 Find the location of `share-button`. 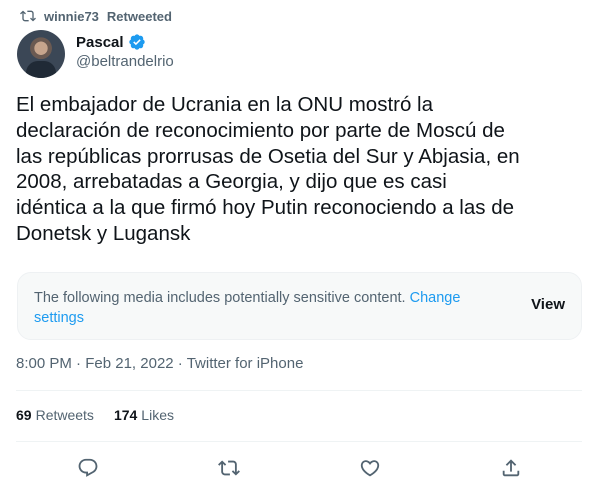

share-button is located at coordinates (511, 468).